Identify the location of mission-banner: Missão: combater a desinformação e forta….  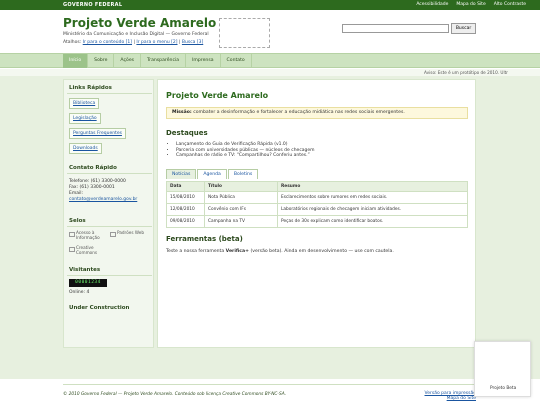
(317, 113).